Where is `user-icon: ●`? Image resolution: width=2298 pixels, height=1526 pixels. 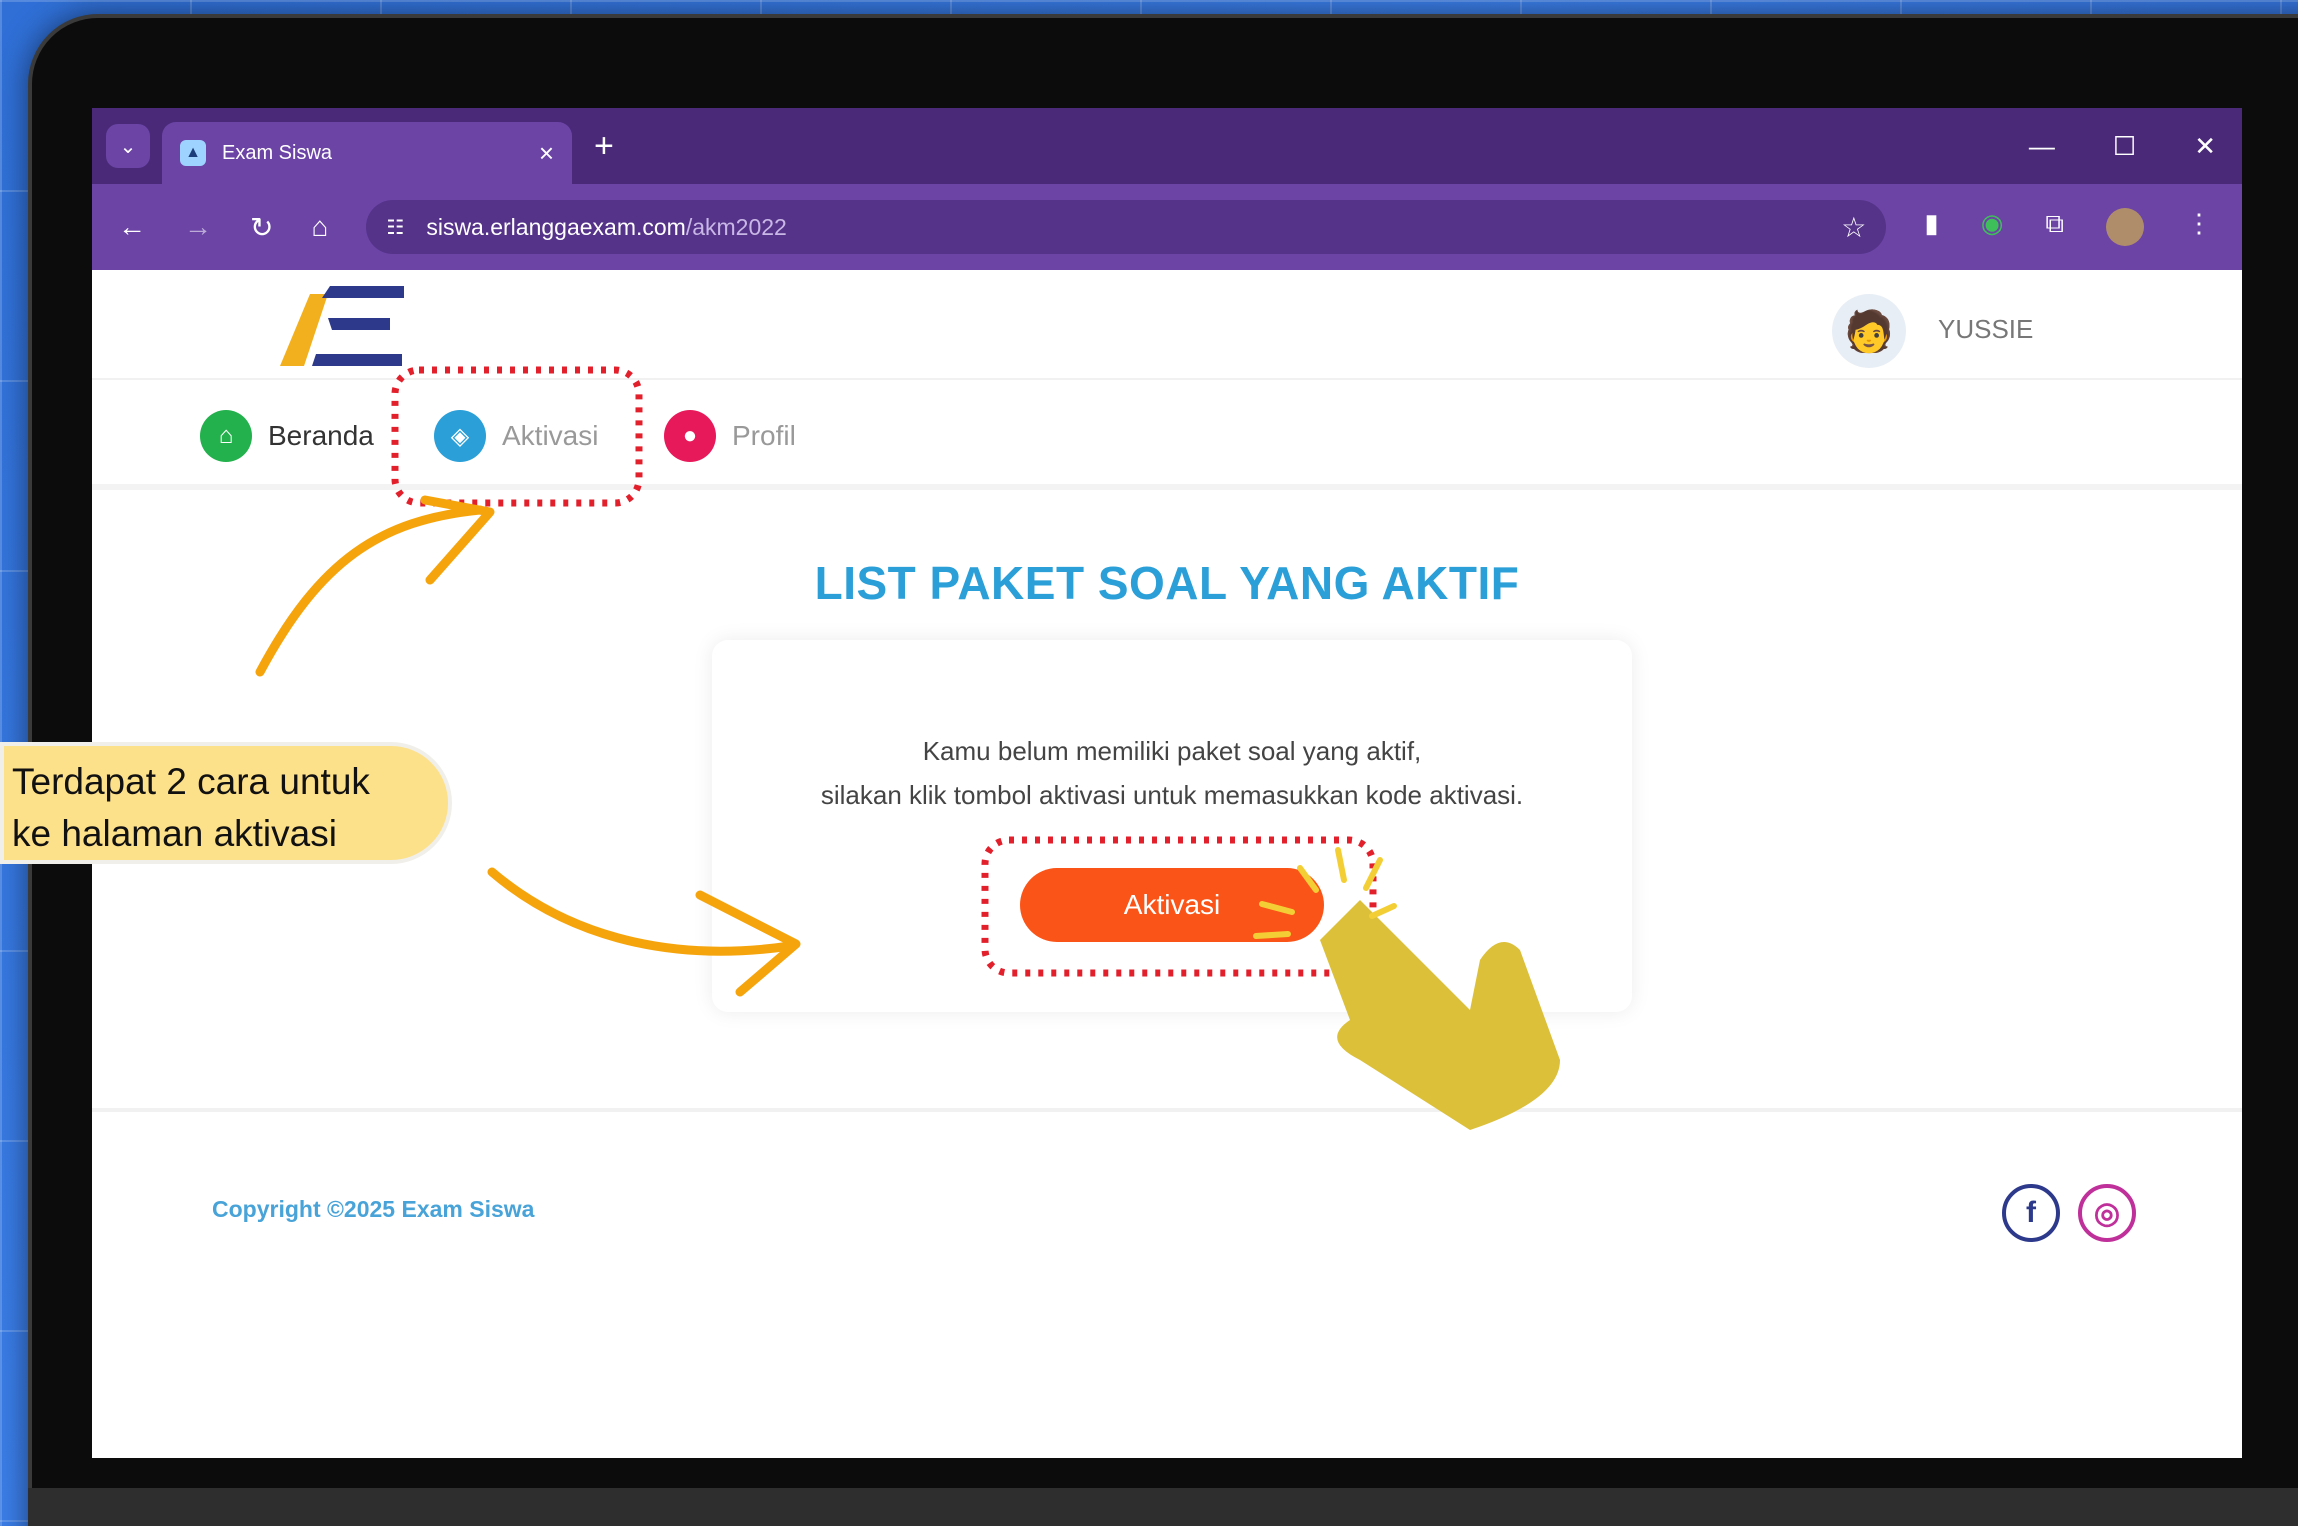 user-icon: ● is located at coordinates (690, 436).